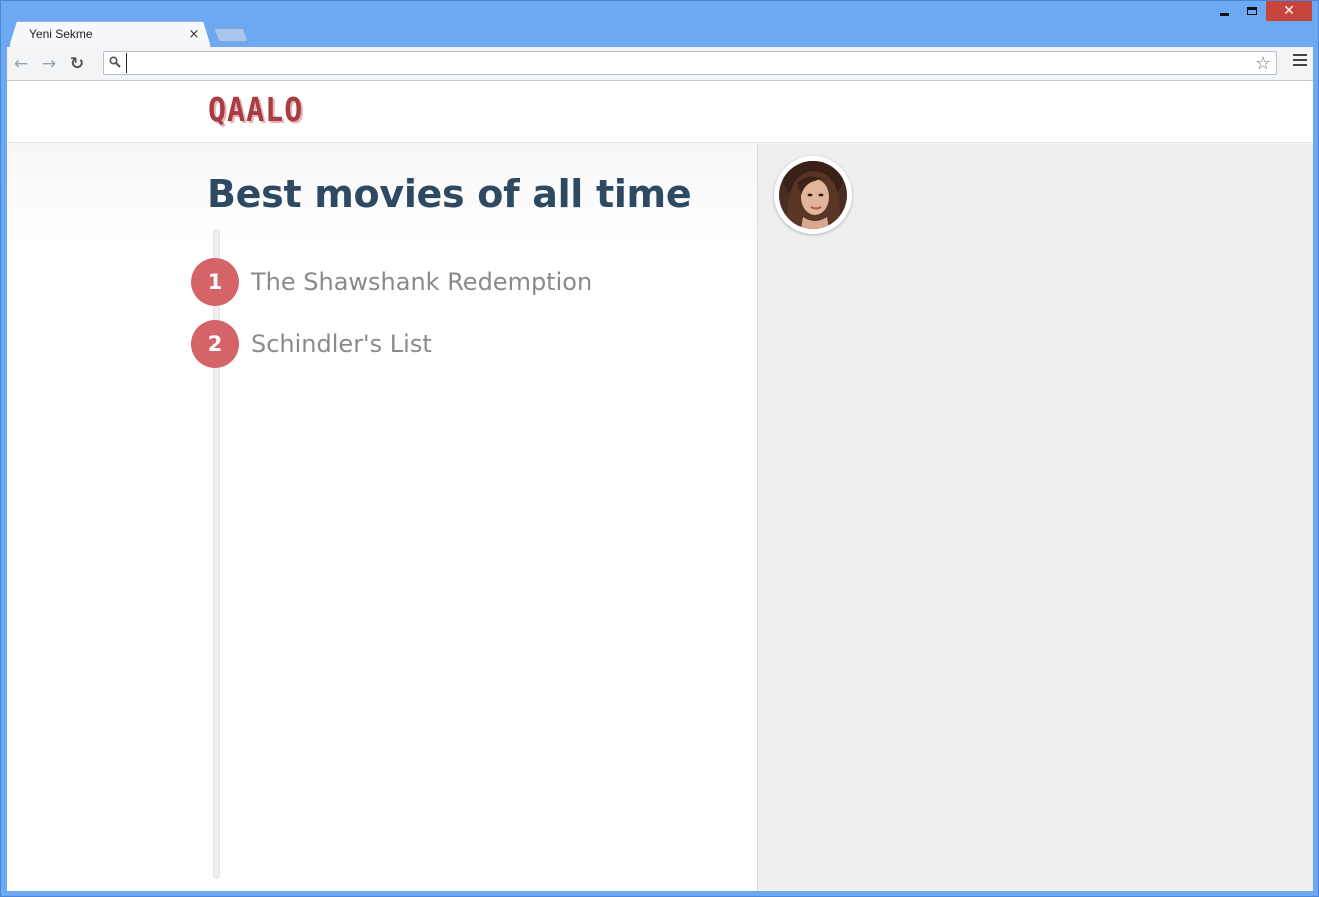 The image size is (1319, 897). What do you see at coordinates (77, 64) in the screenshot?
I see `reload-button: ↻` at bounding box center [77, 64].